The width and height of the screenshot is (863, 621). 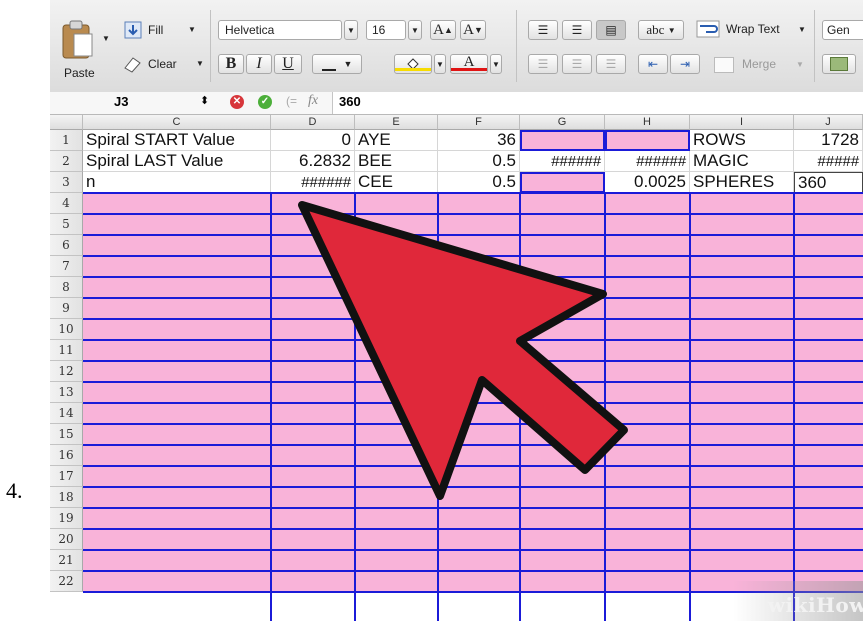 What do you see at coordinates (562, 518) in the screenshot?
I see `cell-g19` at bounding box center [562, 518].